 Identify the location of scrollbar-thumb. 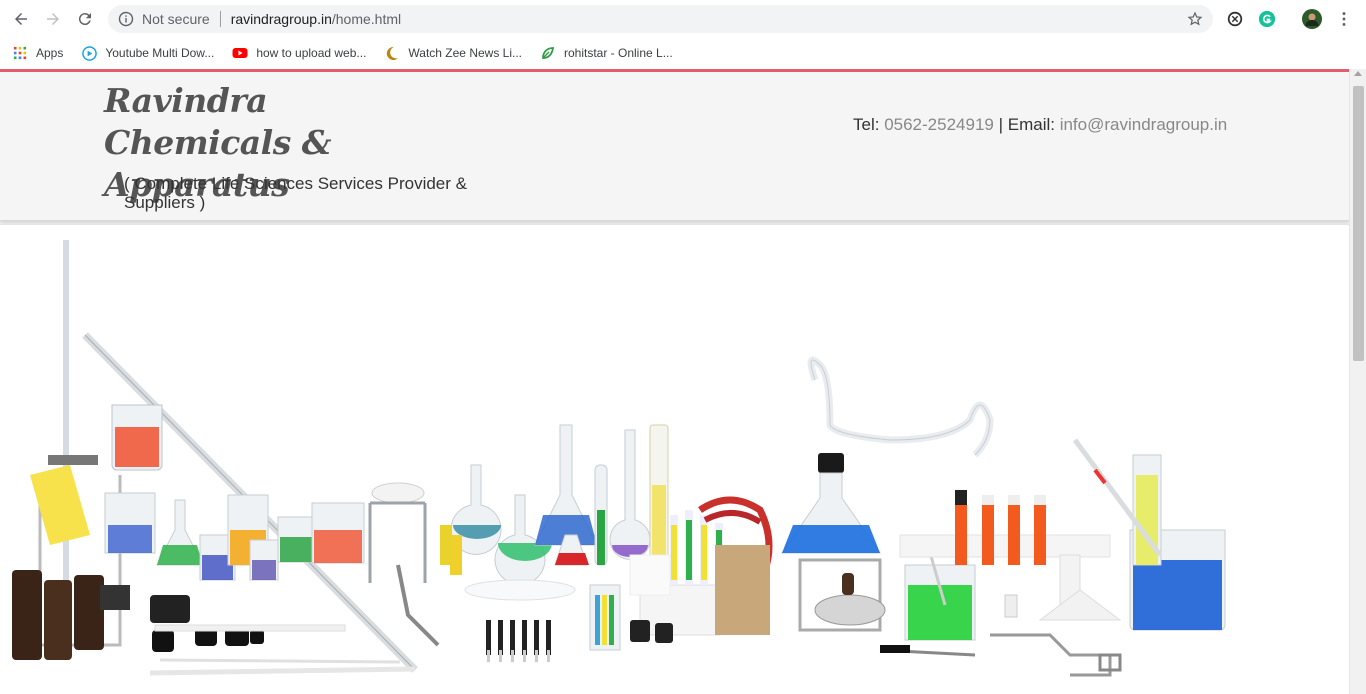
(1358, 223).